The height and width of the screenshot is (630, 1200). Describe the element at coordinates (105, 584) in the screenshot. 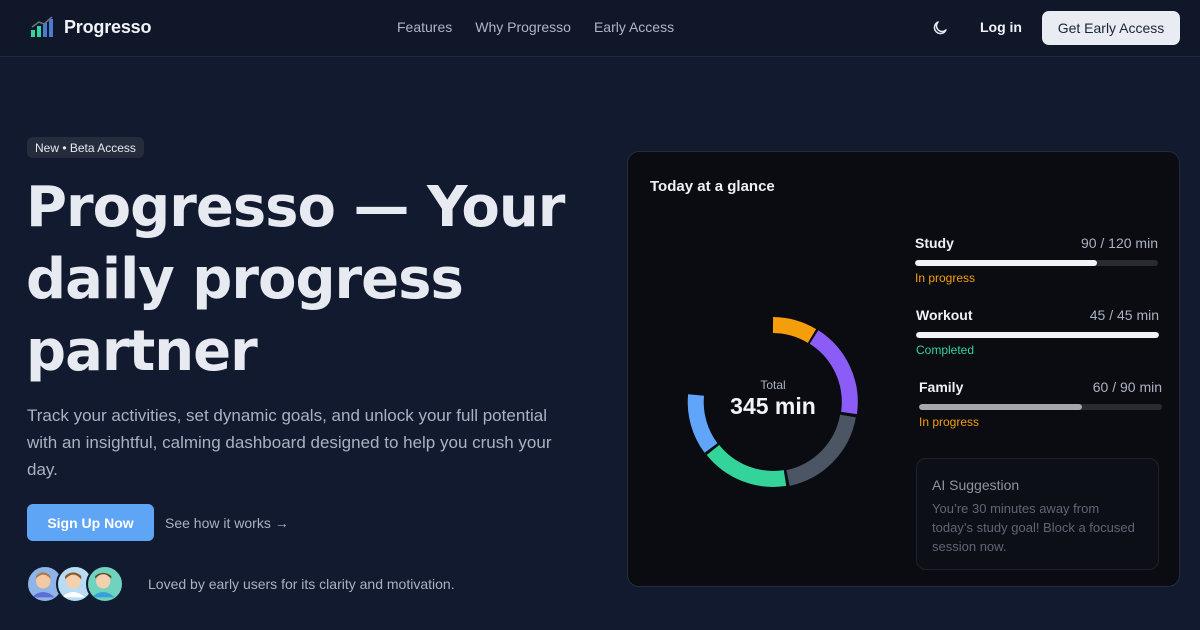

I see `avatar` at that location.